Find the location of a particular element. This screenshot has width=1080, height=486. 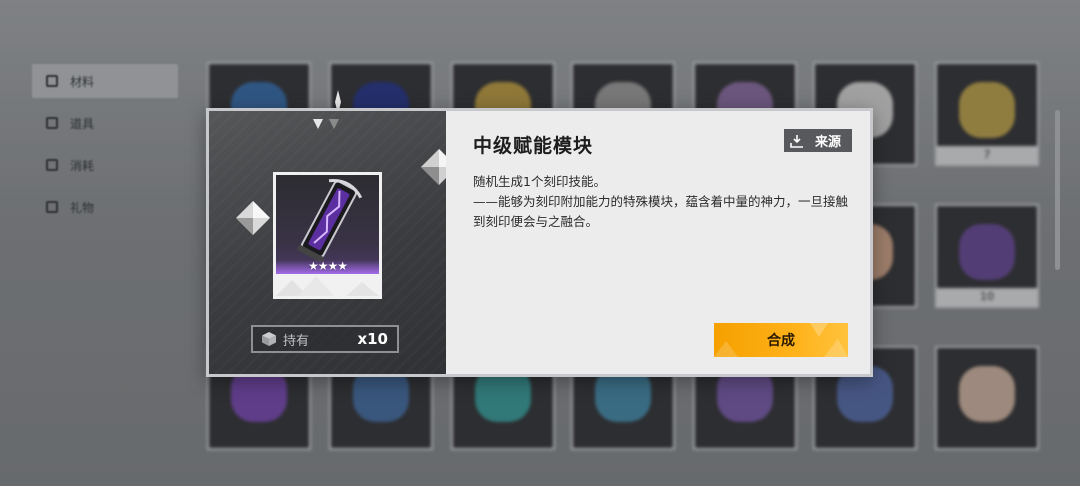

description-line: 随机生成1个刻印技能。 is located at coordinates (539, 181).